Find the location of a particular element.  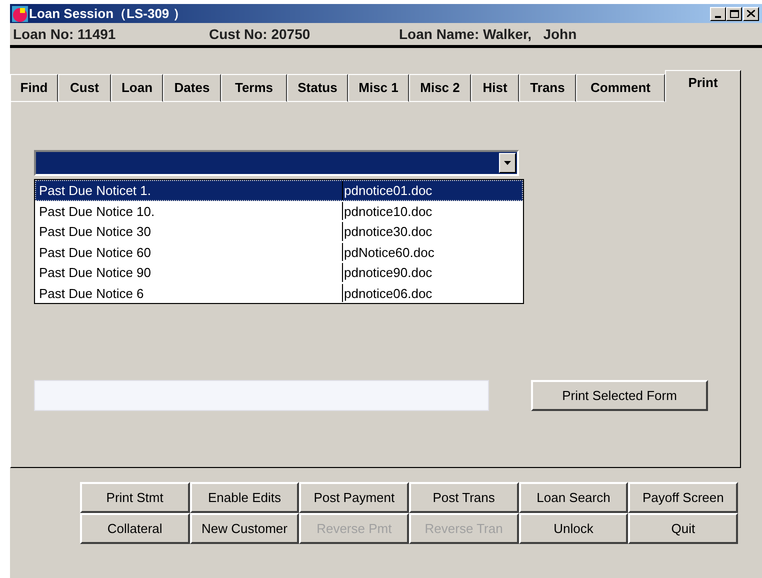

tab: Status is located at coordinates (317, 88).